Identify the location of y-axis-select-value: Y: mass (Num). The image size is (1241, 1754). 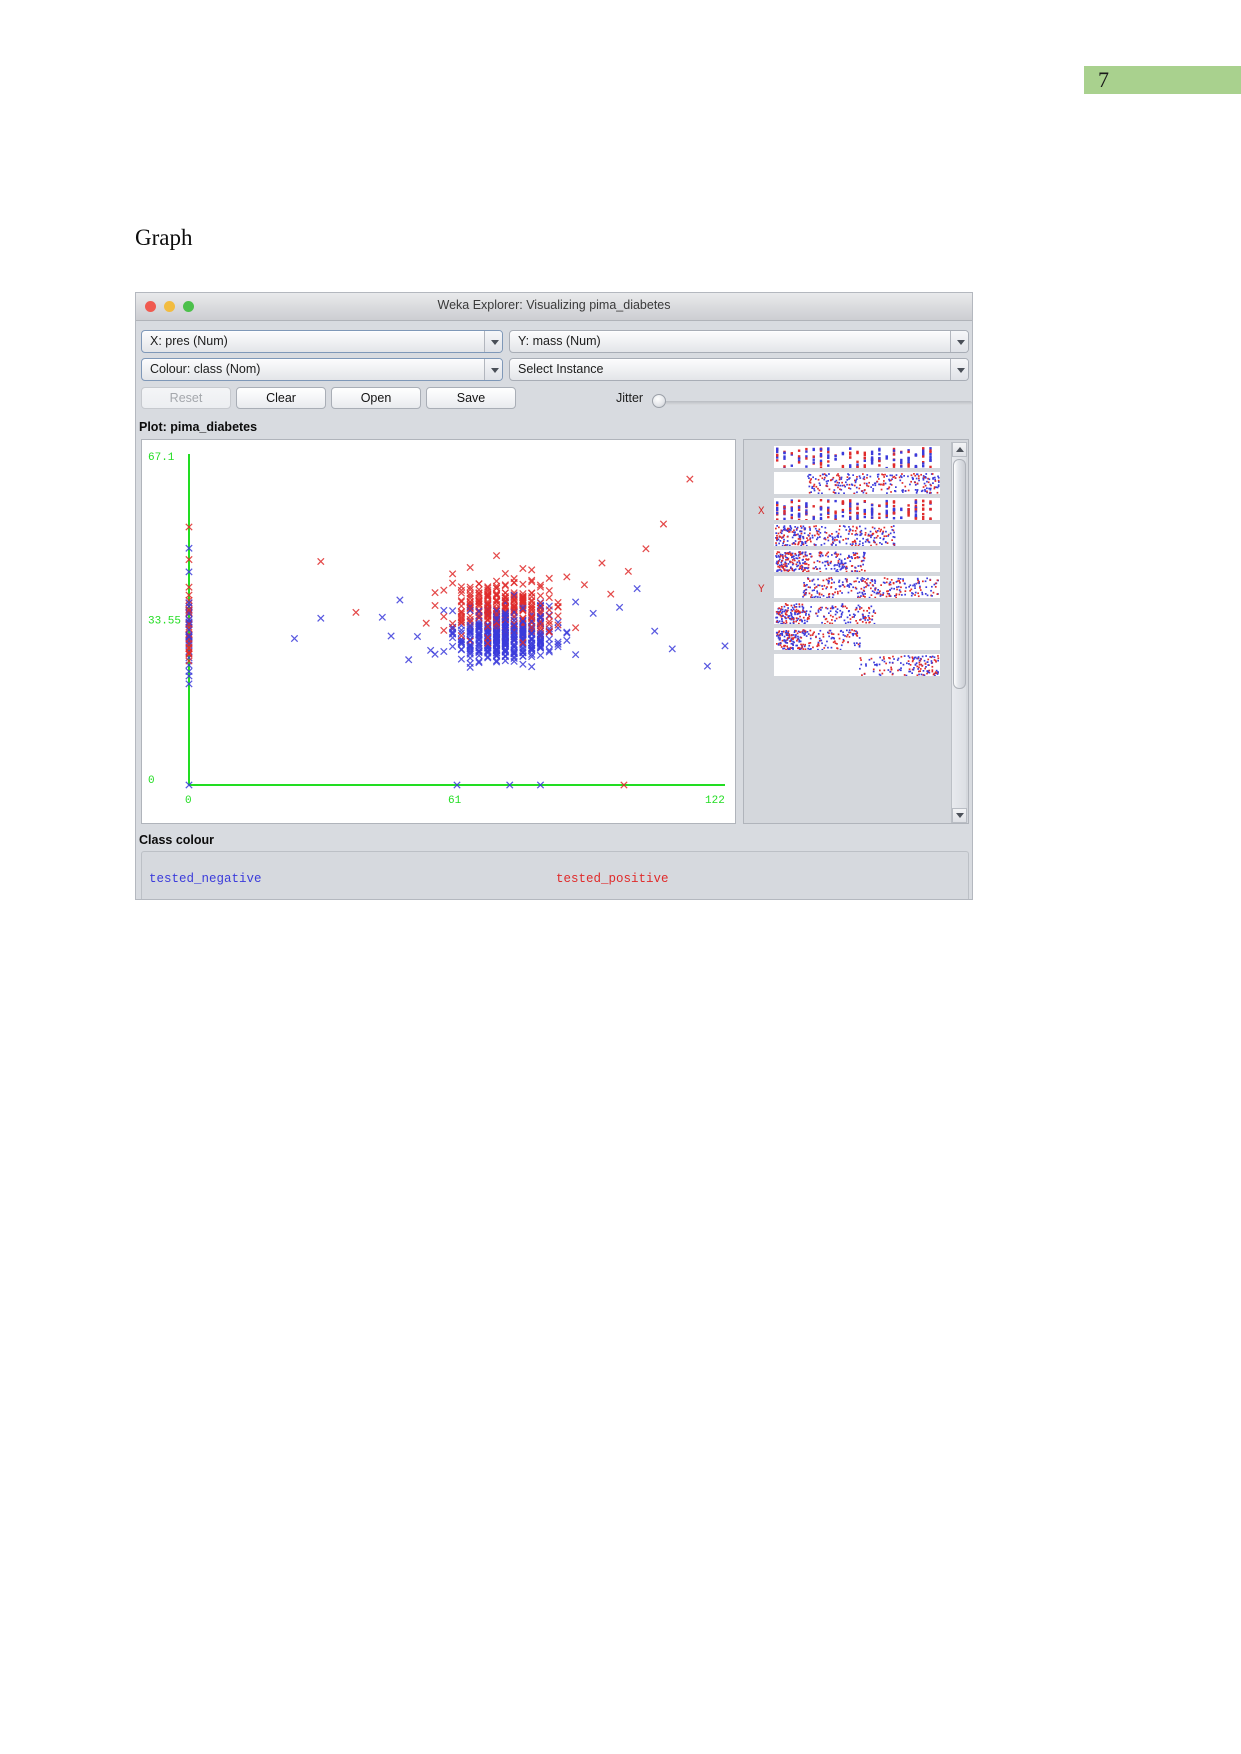
(559, 341).